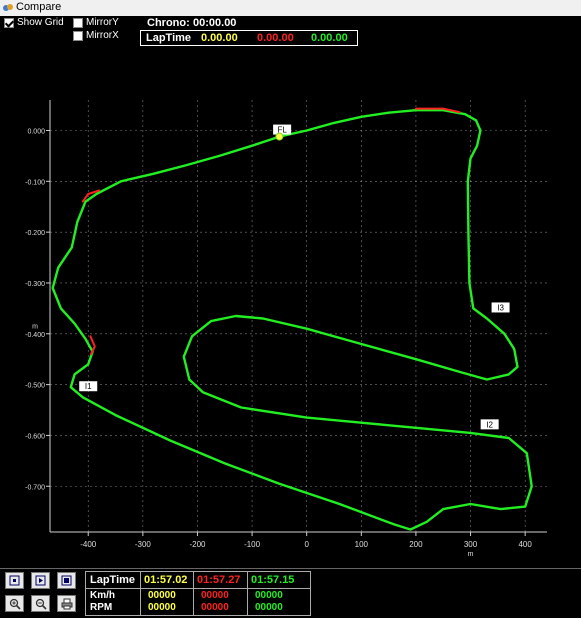 The width and height of the screenshot is (581, 618). I want to click on lap2-laptime: 01:57.27, so click(219, 580).